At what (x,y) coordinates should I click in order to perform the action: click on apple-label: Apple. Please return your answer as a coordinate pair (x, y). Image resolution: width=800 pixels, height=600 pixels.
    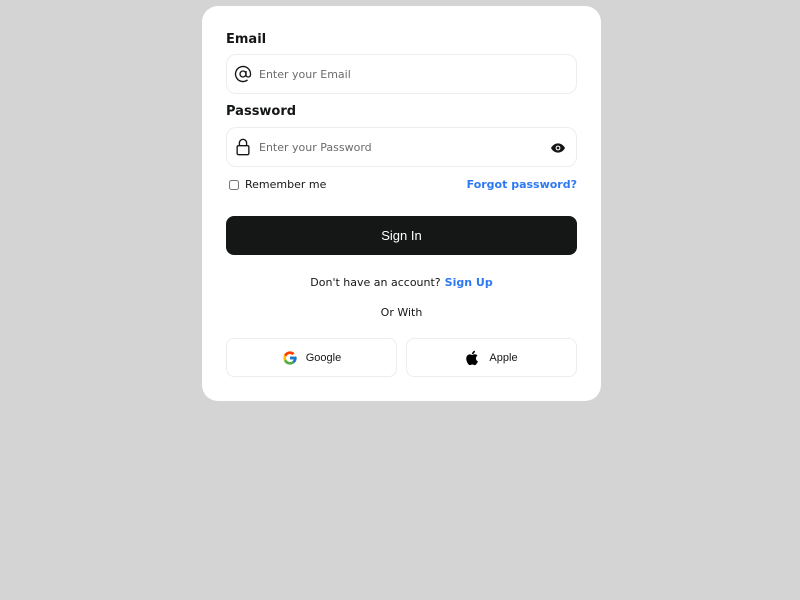
    Looking at the image, I should click on (503, 357).